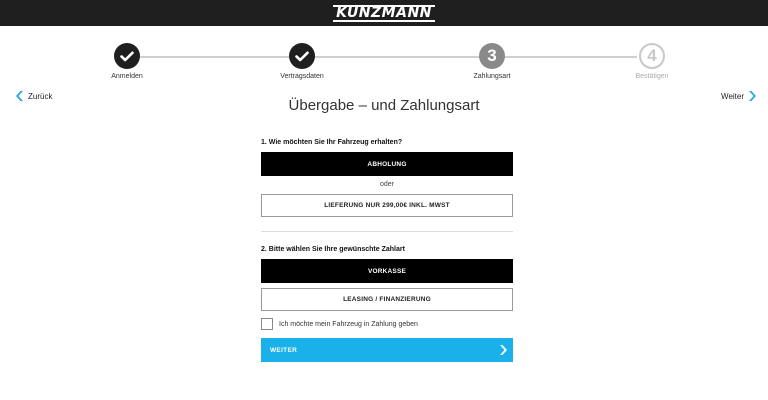  Describe the element at coordinates (384, 105) in the screenshot. I see `page-title: Übergabe – und Zahlungsart` at that location.